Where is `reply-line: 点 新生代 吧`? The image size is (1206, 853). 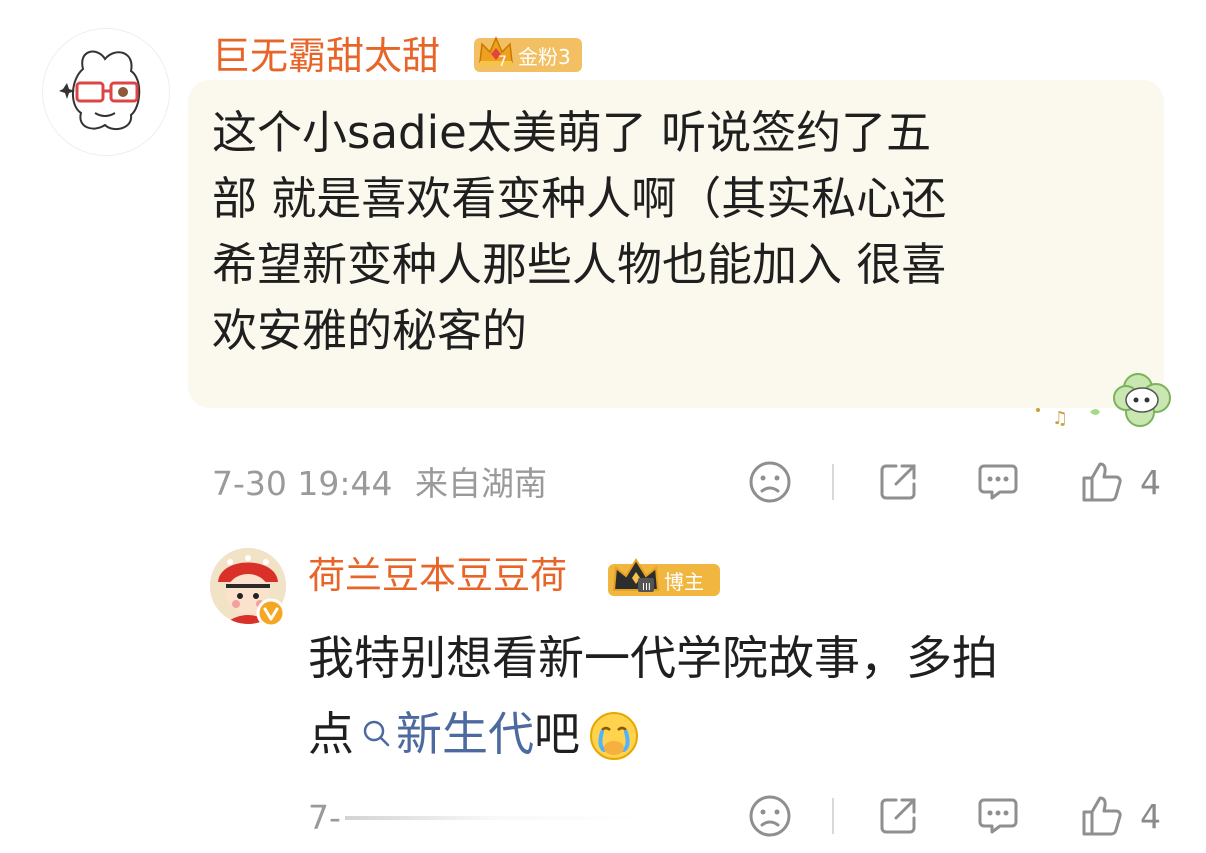 reply-line: 点 新生代 吧 is located at coordinates (738, 734).